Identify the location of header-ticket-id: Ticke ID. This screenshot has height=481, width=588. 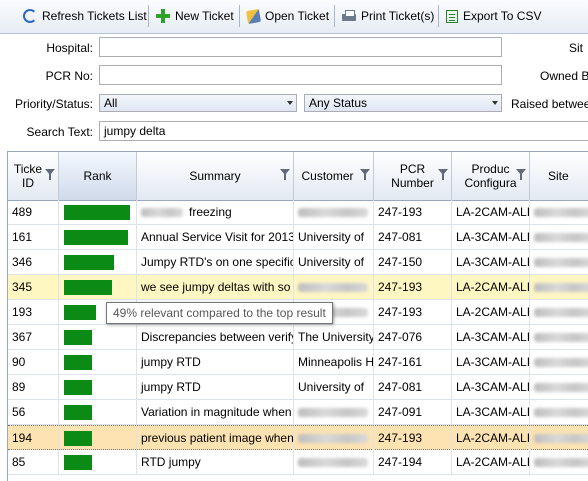
(33, 176).